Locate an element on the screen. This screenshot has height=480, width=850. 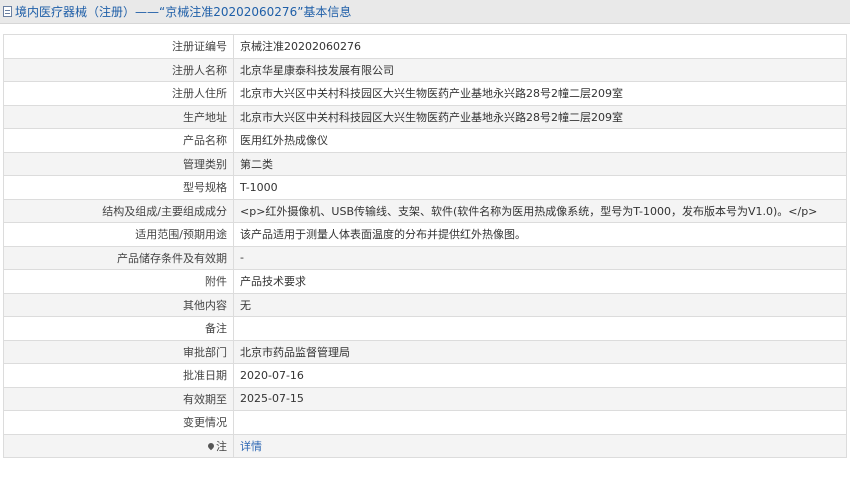
field-label: 管理类别 is located at coordinates (118, 163).